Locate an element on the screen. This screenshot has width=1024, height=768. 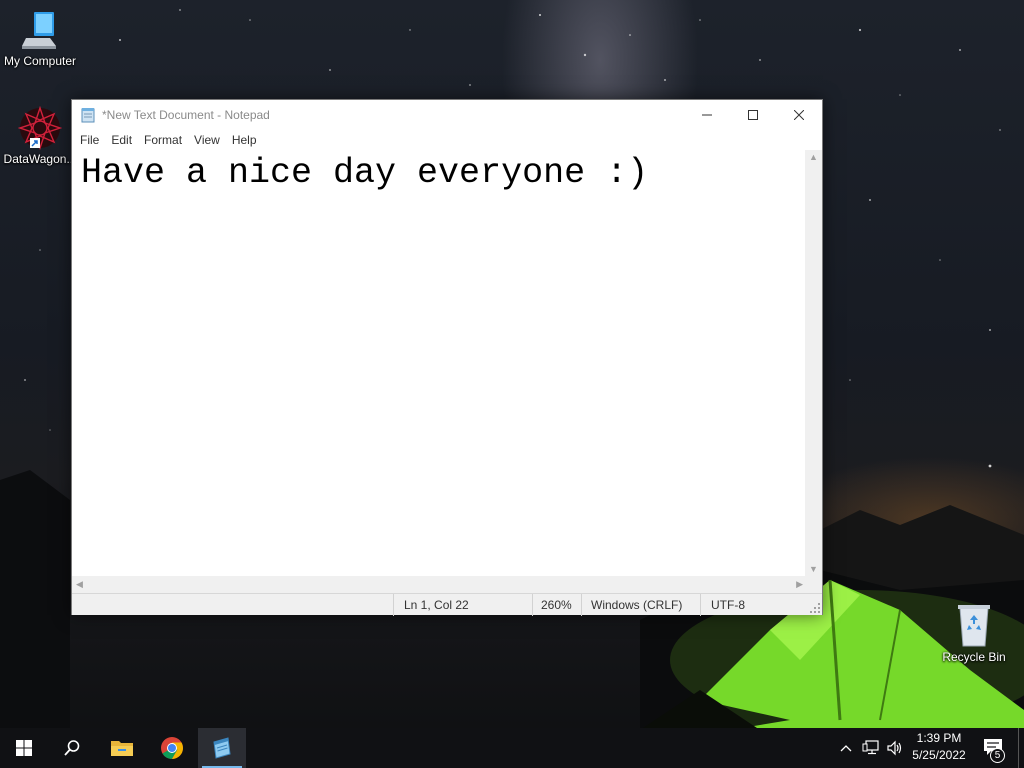
chrome-icon is located at coordinates (172, 748).